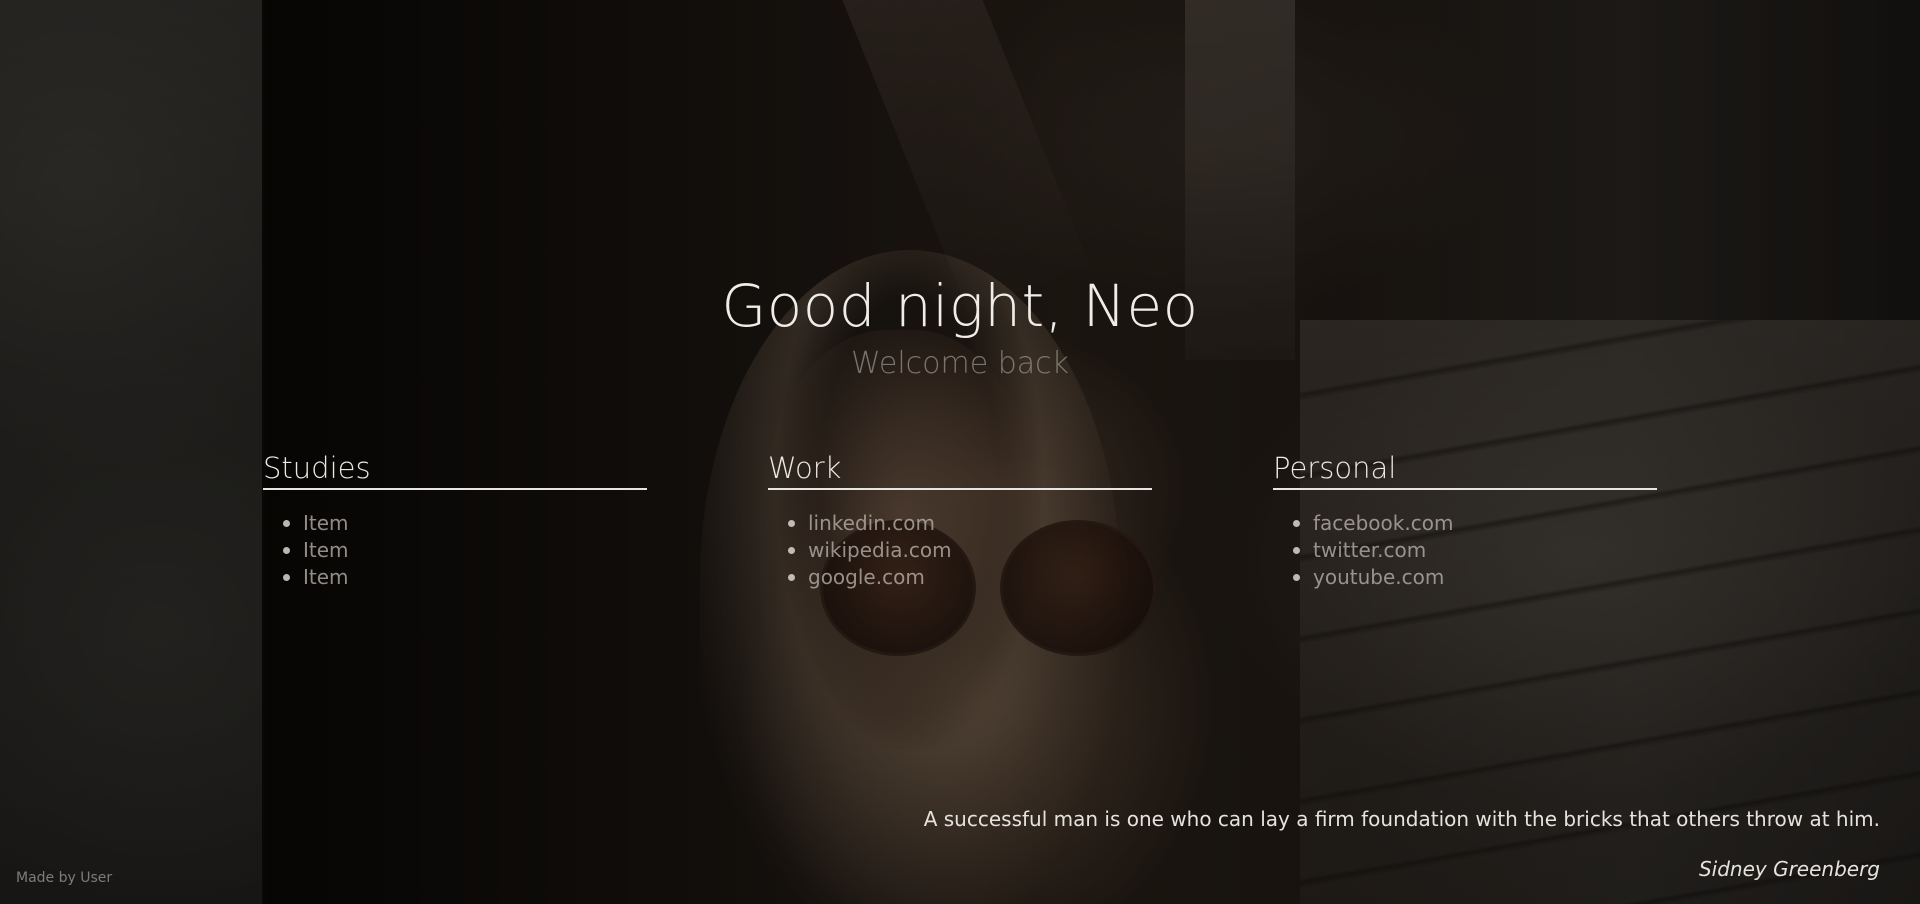 The width and height of the screenshot is (1920, 904). Describe the element at coordinates (970, 577) in the screenshot. I see `work-link-google: google.com` at that location.